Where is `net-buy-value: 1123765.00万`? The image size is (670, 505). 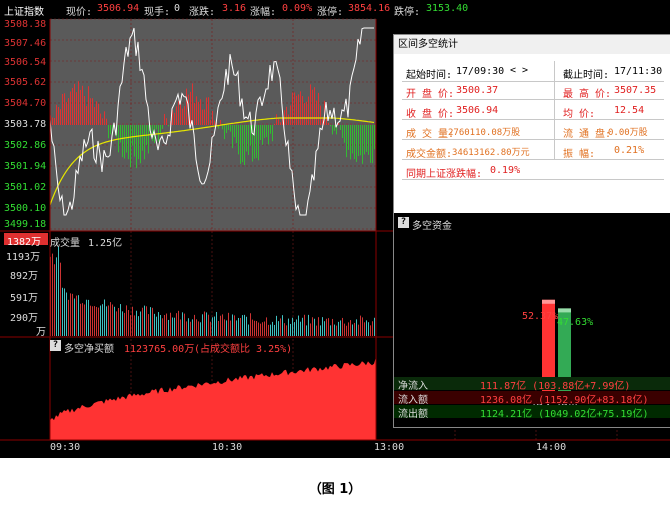
net-buy-value: 1123765.00万 is located at coordinates (159, 349).